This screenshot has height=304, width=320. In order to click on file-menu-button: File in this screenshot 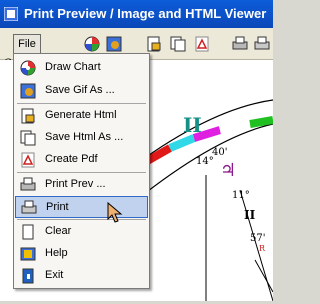, I will do `click(27, 44)`.